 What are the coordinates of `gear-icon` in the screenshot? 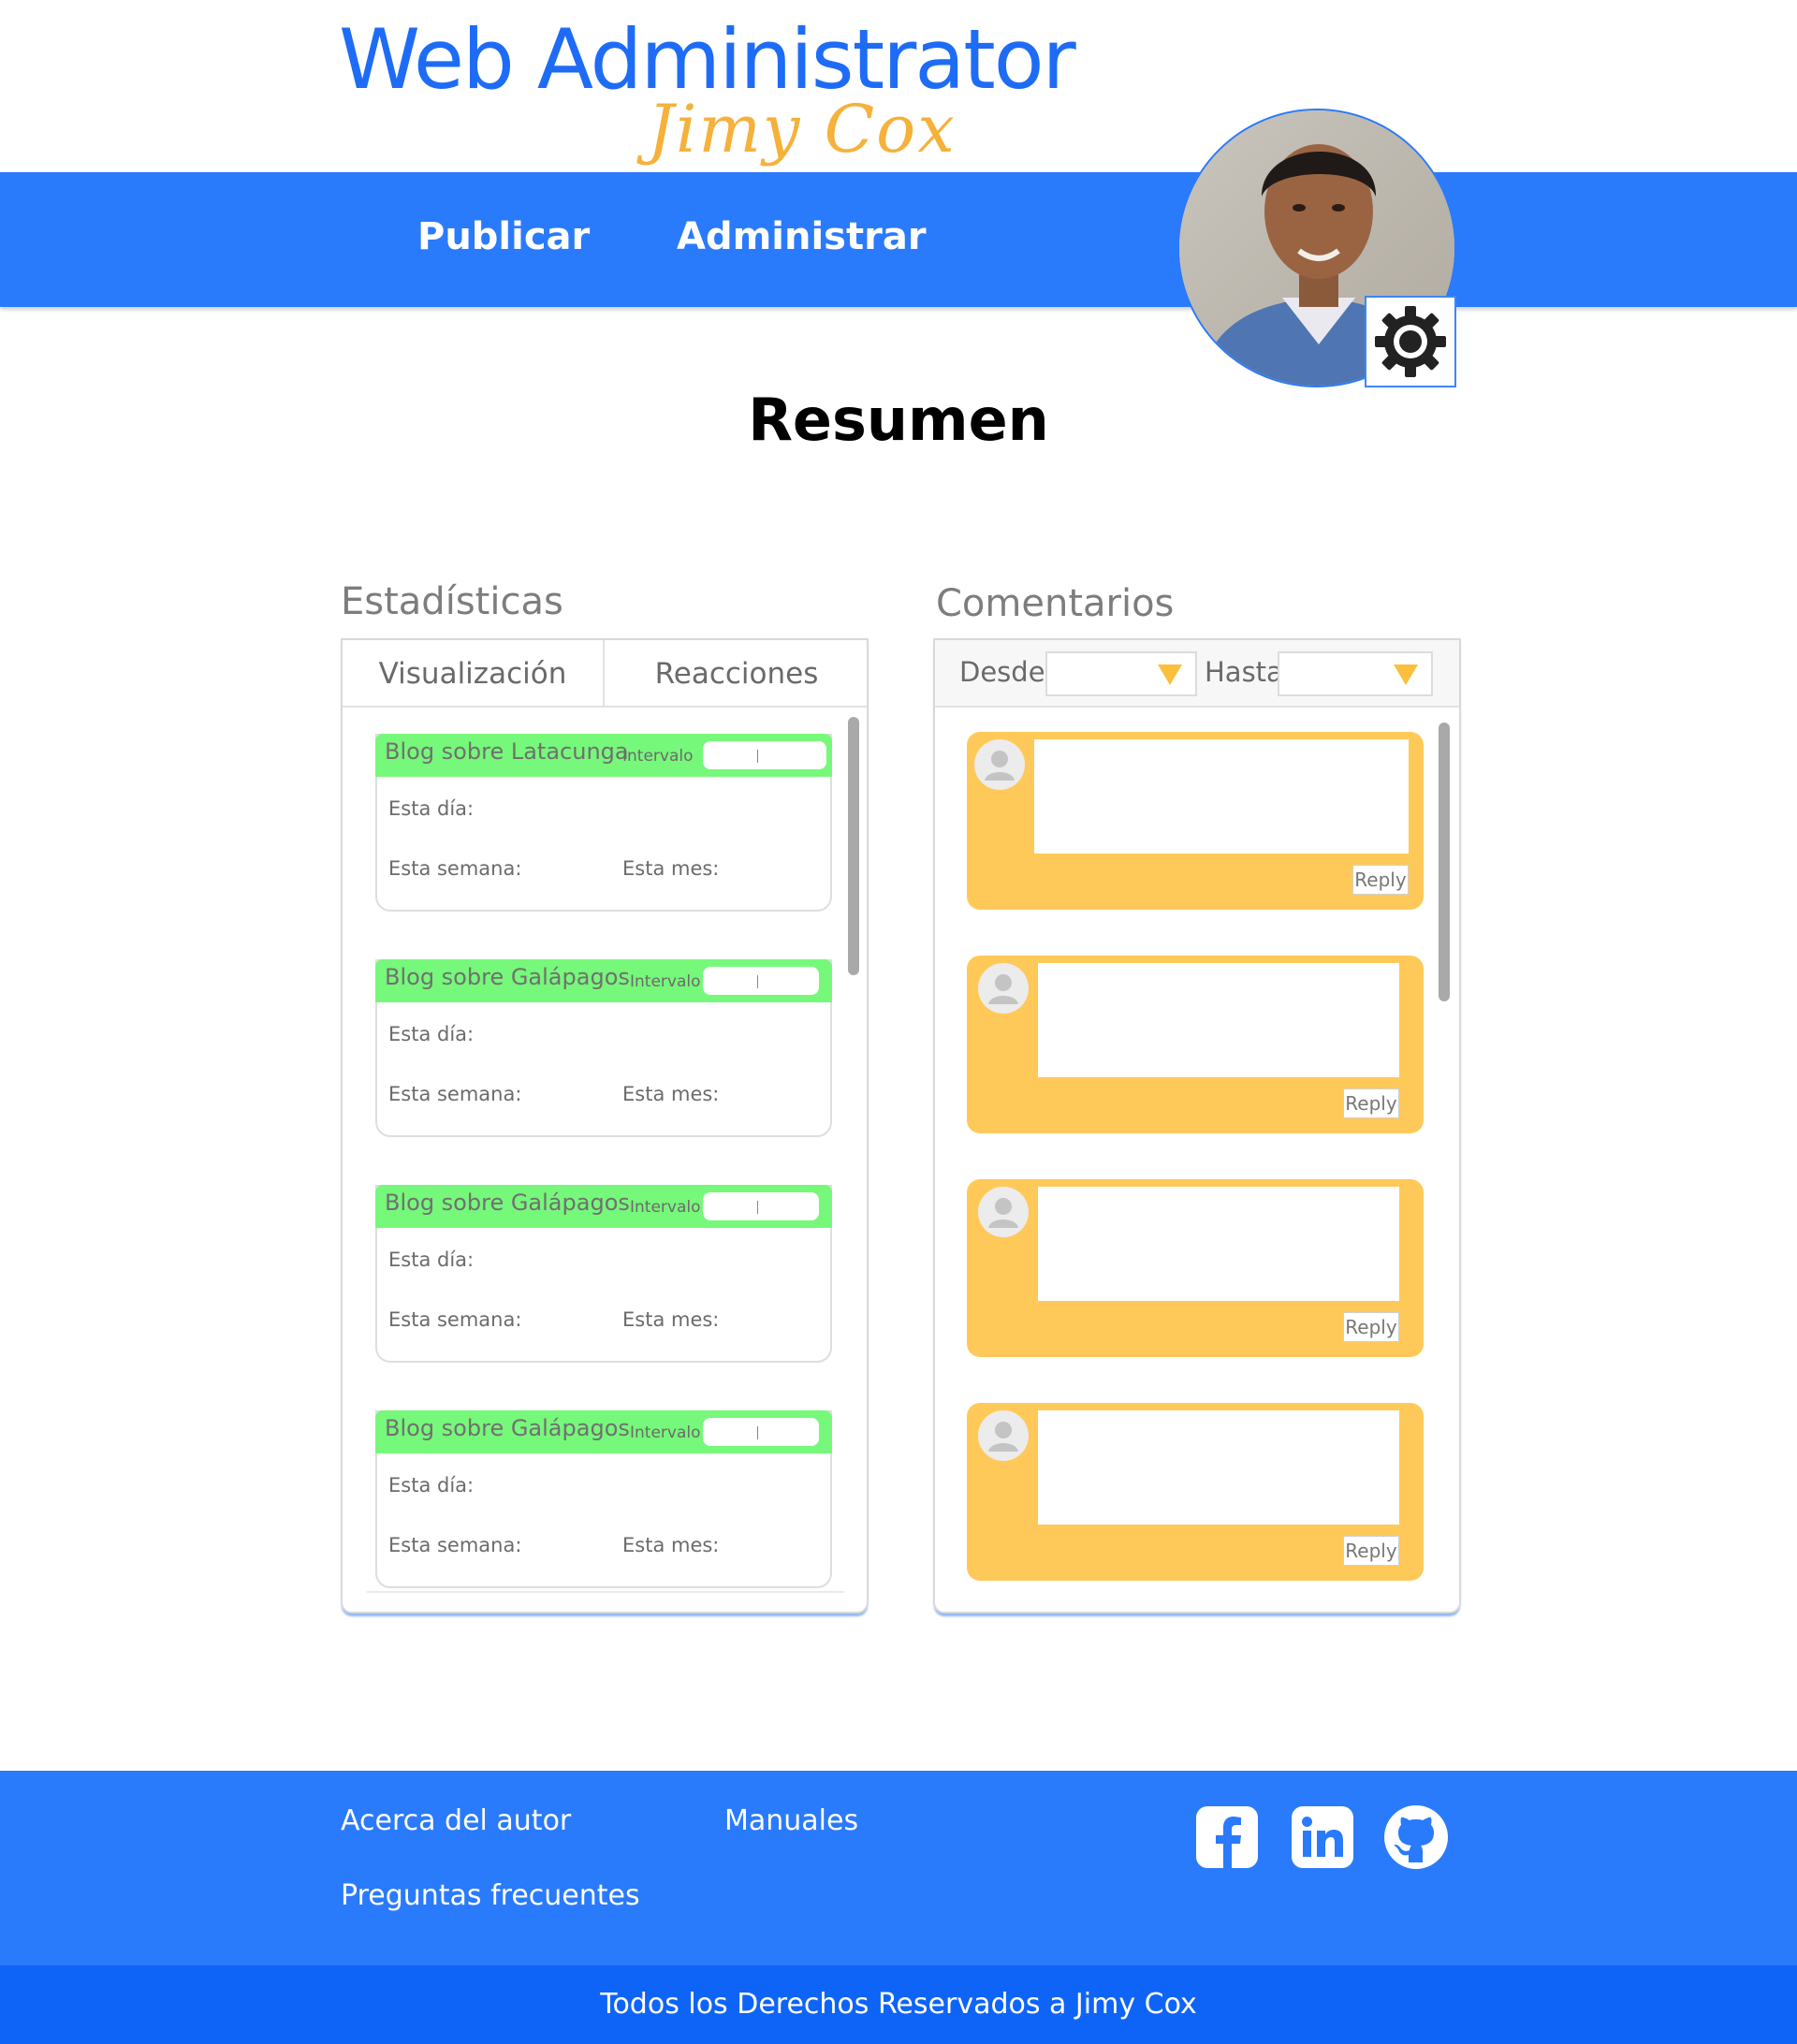 It's located at (1410, 341).